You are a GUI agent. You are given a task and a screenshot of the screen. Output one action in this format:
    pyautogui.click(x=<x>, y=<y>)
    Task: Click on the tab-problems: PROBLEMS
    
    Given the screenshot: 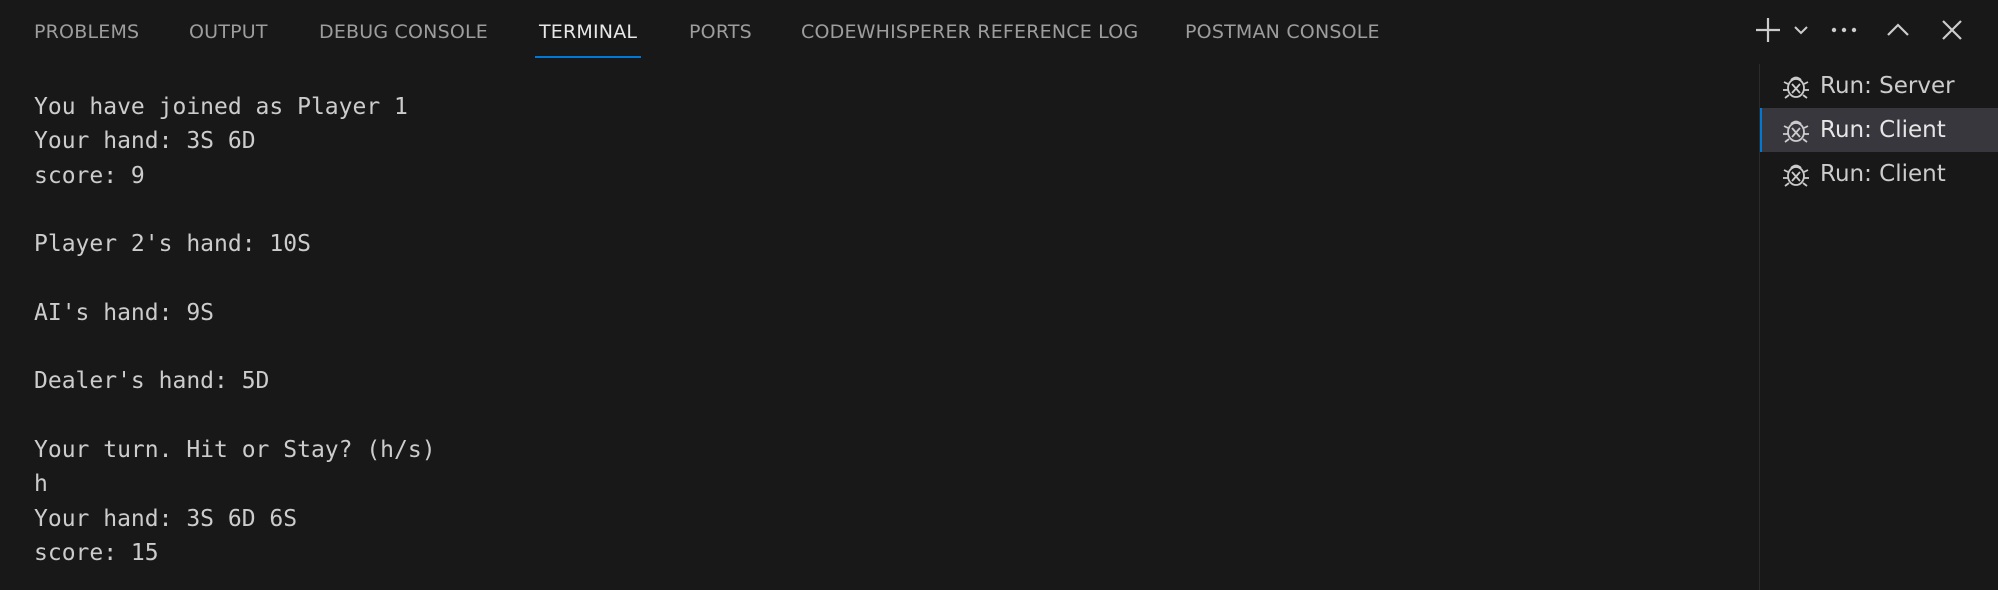 What is the action you would take?
    pyautogui.click(x=86, y=30)
    